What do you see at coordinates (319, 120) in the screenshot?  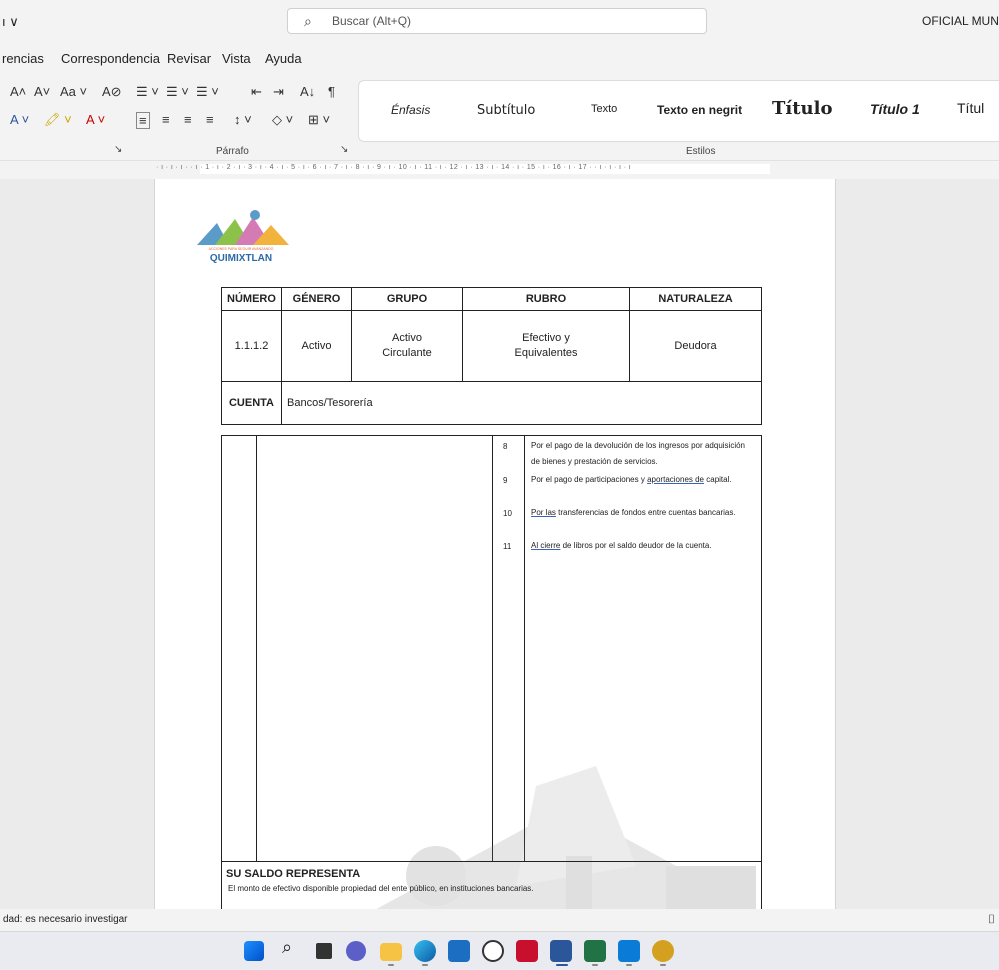 I see `borders-button: ⊞ ˅` at bounding box center [319, 120].